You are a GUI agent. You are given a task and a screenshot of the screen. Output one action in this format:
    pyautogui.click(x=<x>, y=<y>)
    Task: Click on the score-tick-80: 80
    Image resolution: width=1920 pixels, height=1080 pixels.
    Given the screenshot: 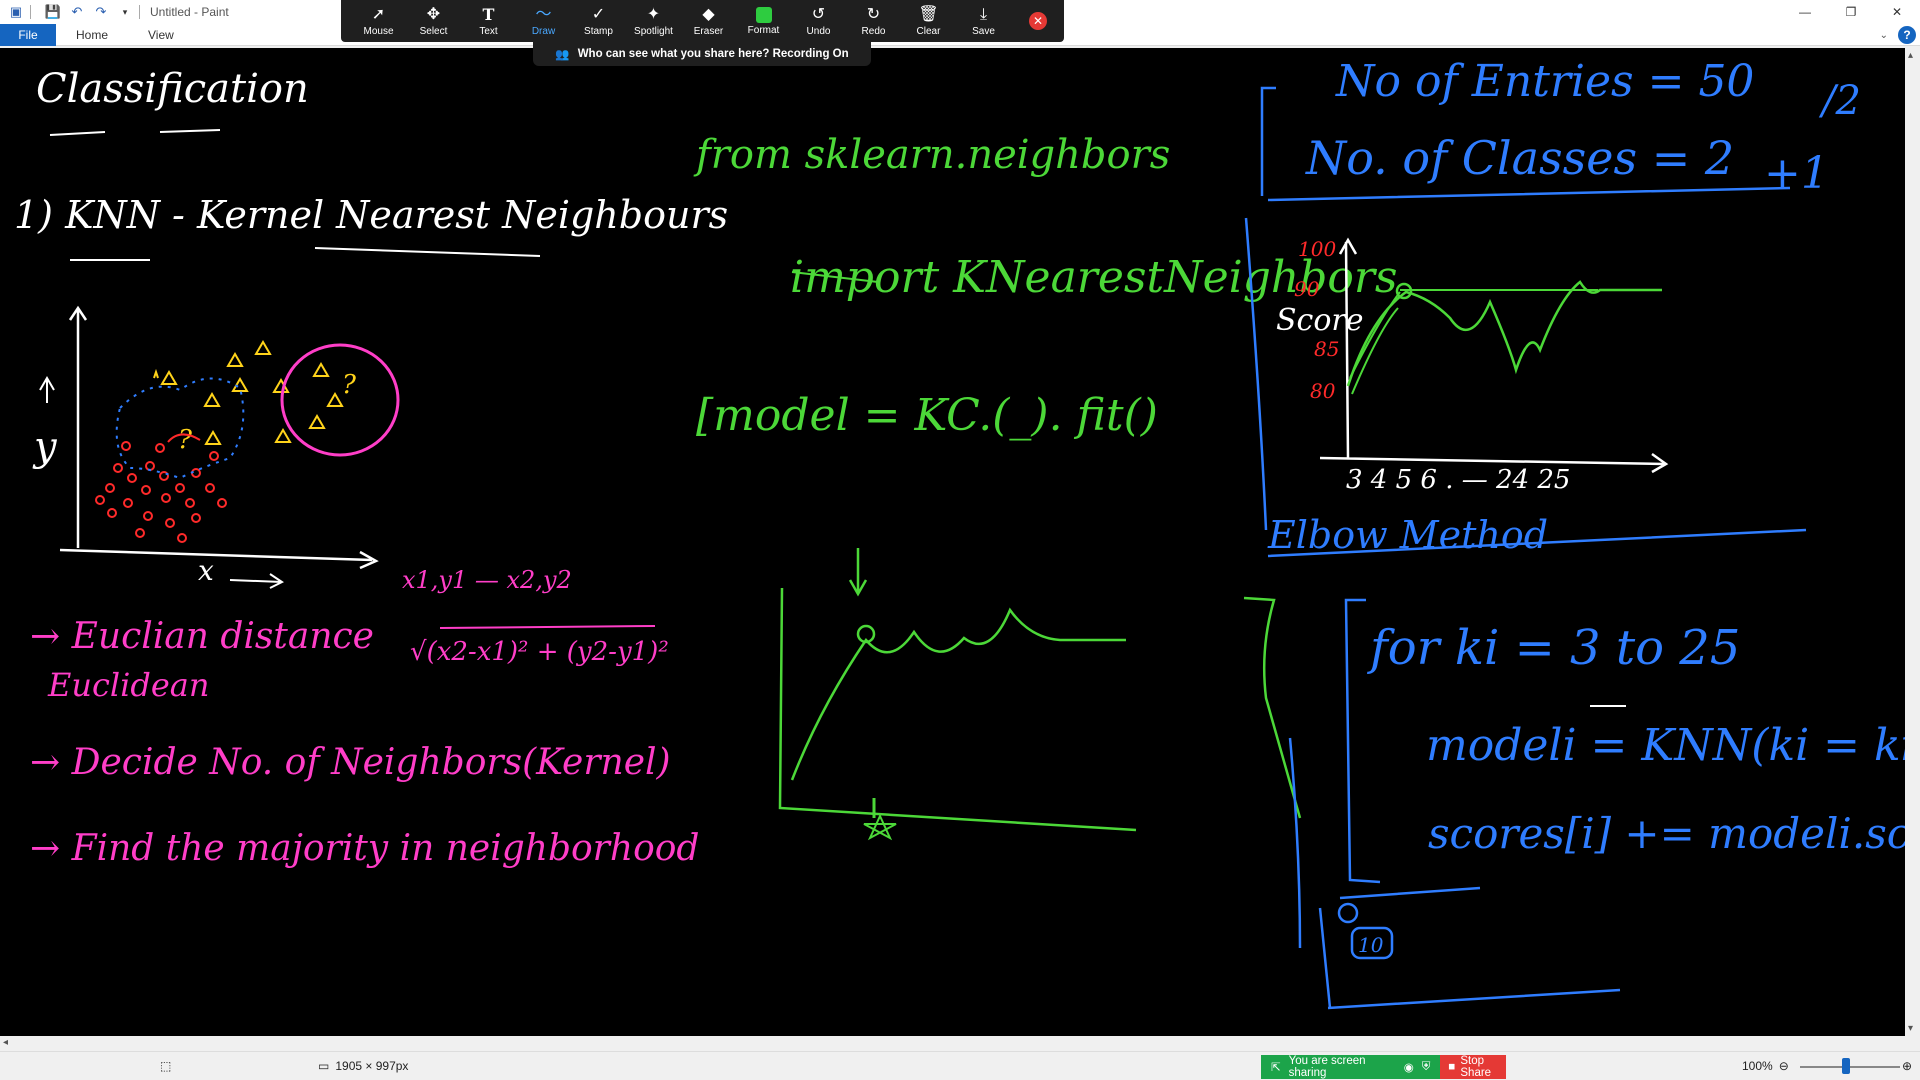 What is the action you would take?
    pyautogui.click(x=1323, y=391)
    